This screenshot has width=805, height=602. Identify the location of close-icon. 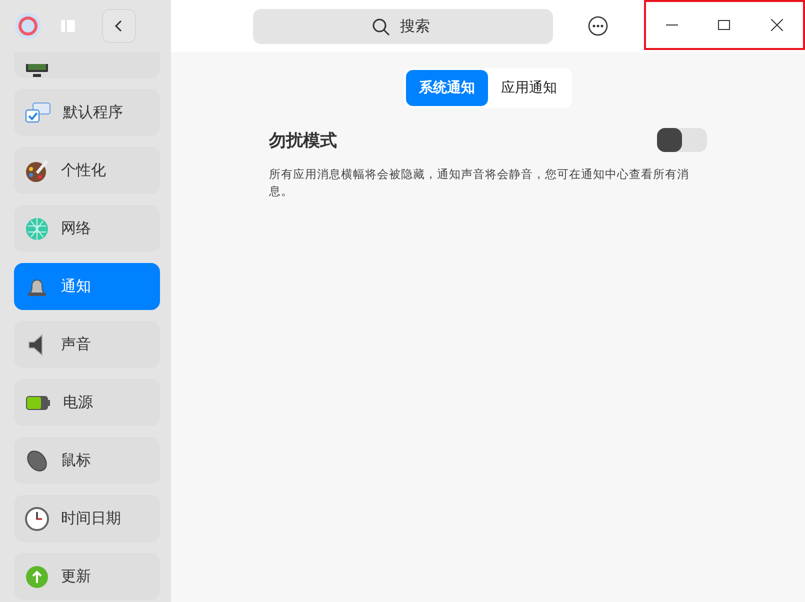
(776, 25).